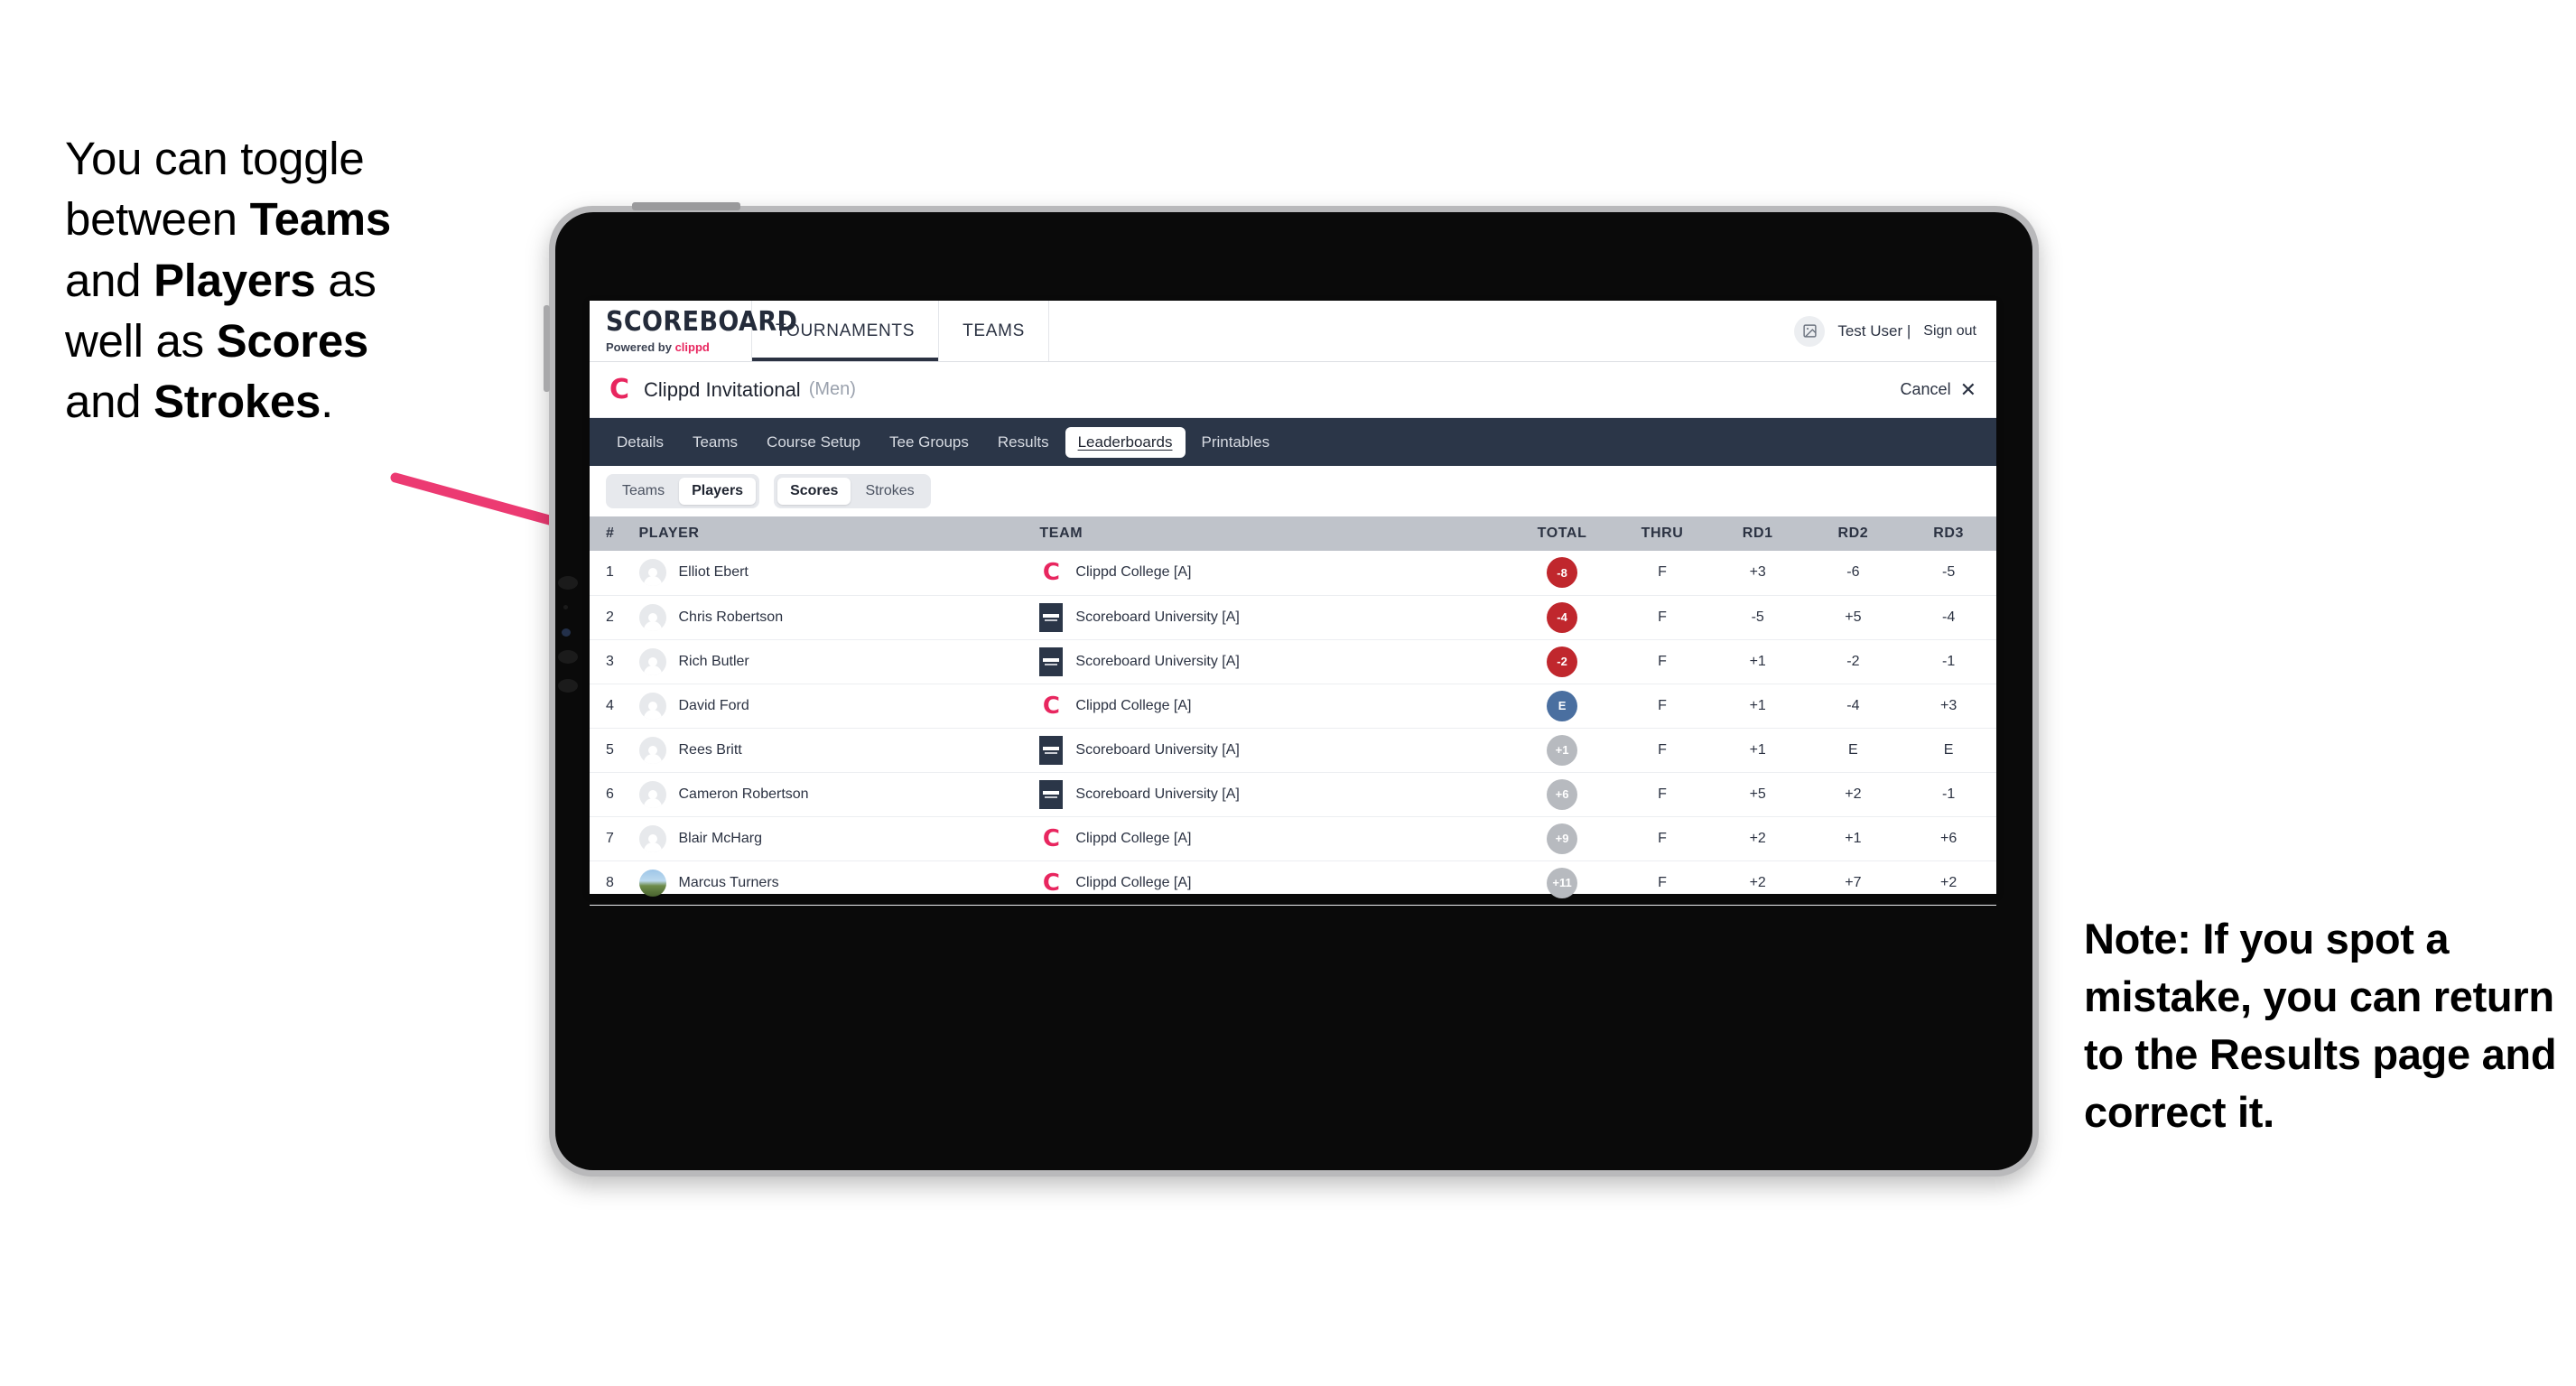  What do you see at coordinates (1562, 794) in the screenshot?
I see `status-badge: +6` at bounding box center [1562, 794].